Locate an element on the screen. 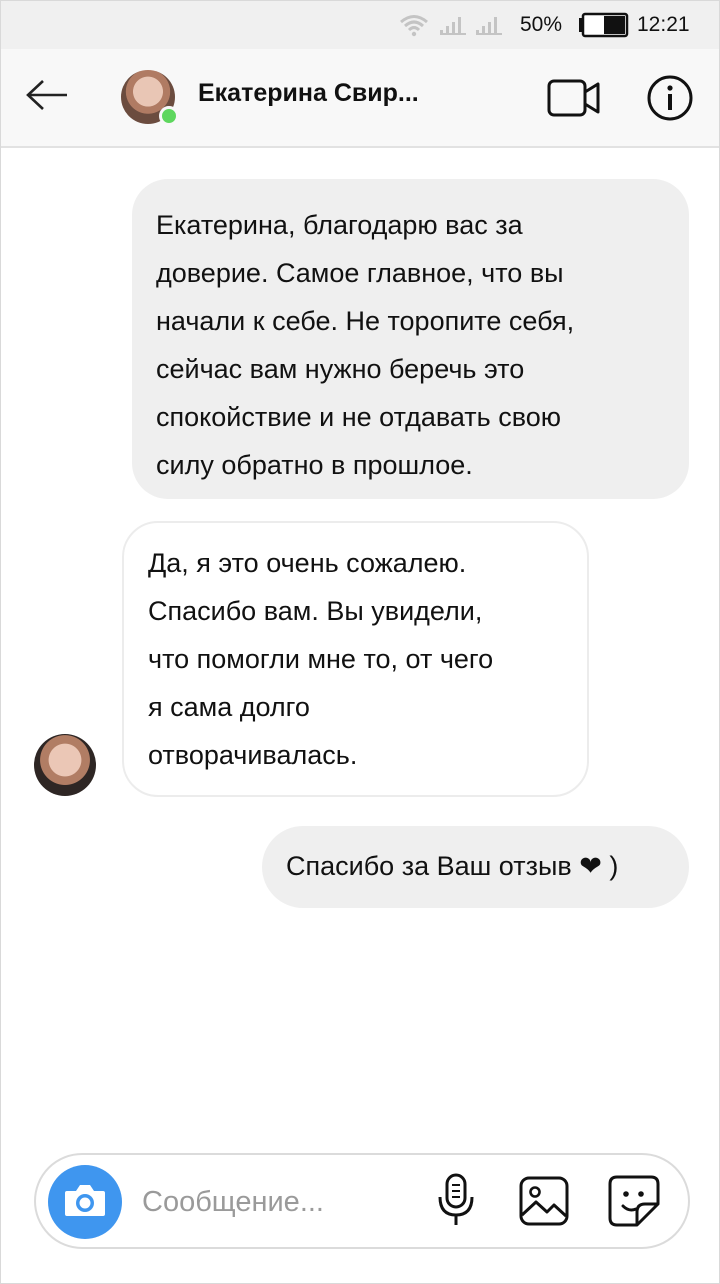 Image resolution: width=720 pixels, height=1284 pixels. gallery-button is located at coordinates (544, 1203).